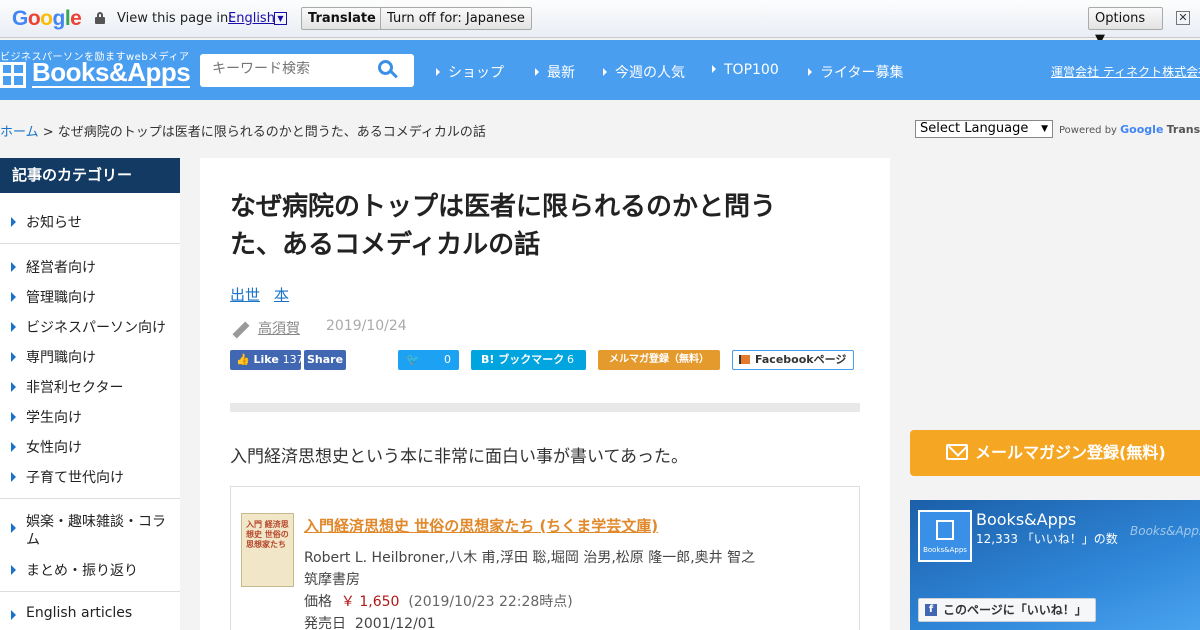 This screenshot has width=1200, height=630. I want to click on article-lead: 入門経済思想史という本に非常に面白い事が書いてあった。, so click(459, 457).